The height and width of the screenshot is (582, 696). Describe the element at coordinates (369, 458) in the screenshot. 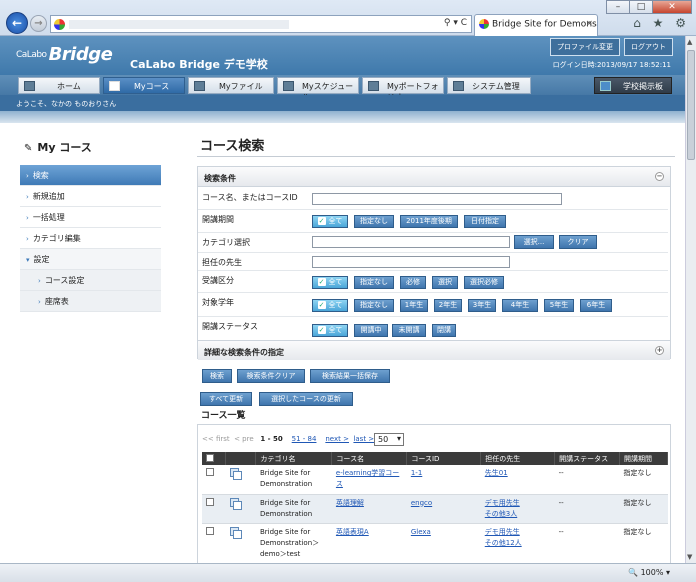

I see `col-course-name: コース名` at that location.